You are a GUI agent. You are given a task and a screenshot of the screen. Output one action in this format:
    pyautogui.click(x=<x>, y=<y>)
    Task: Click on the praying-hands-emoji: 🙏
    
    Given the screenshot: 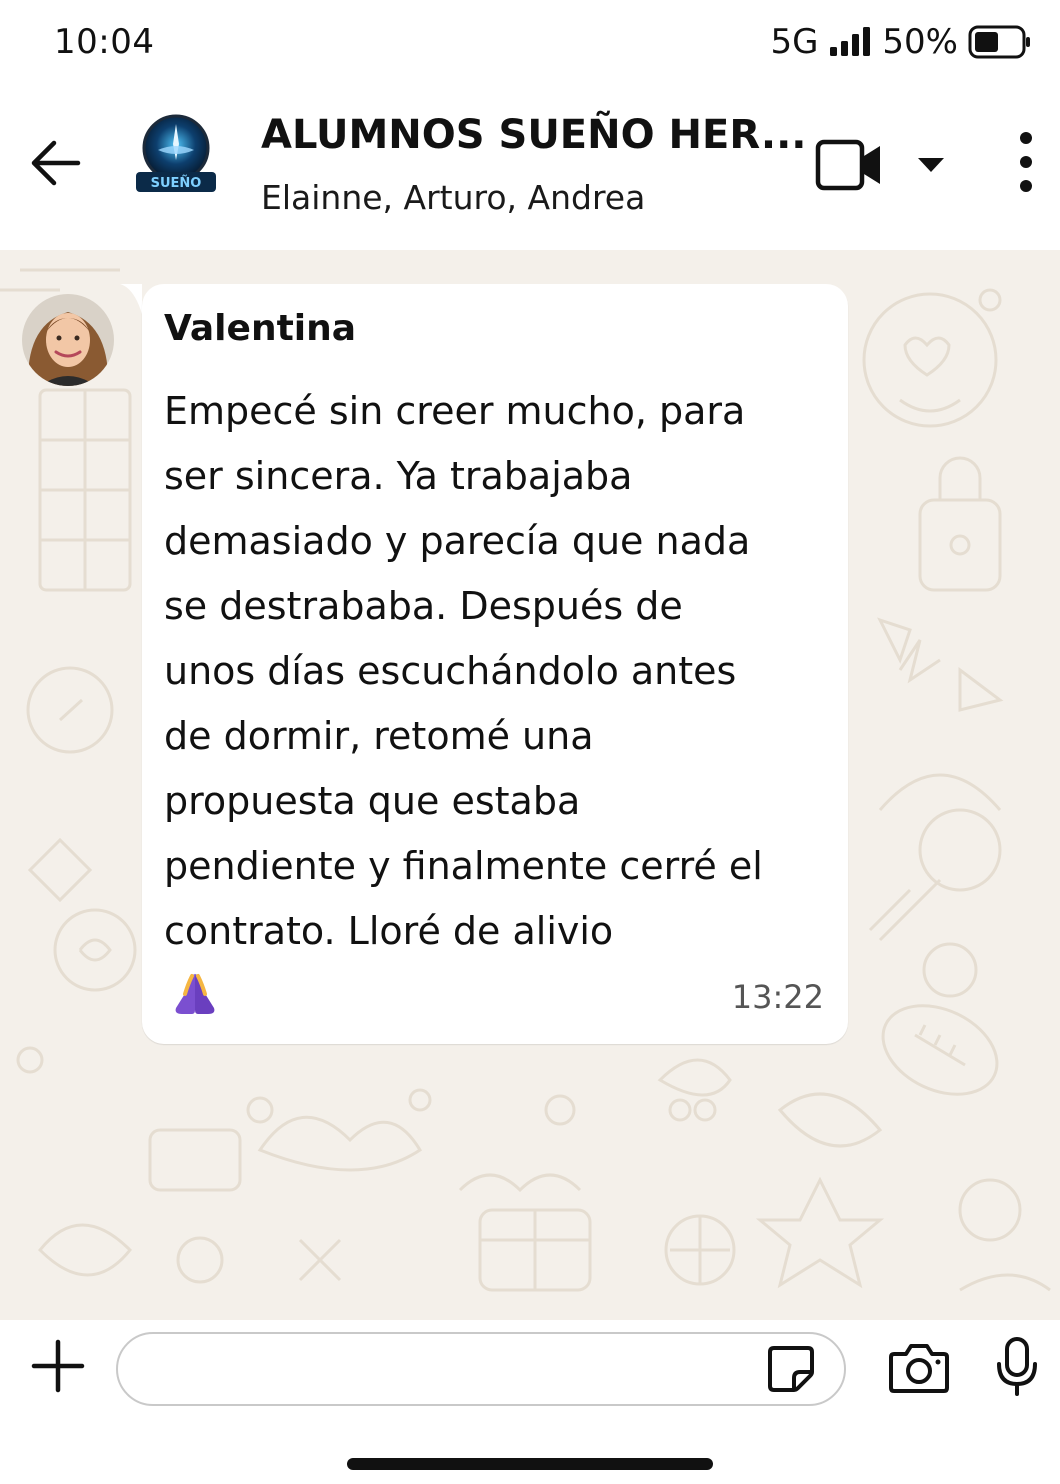 What is the action you would take?
    pyautogui.click(x=195, y=996)
    